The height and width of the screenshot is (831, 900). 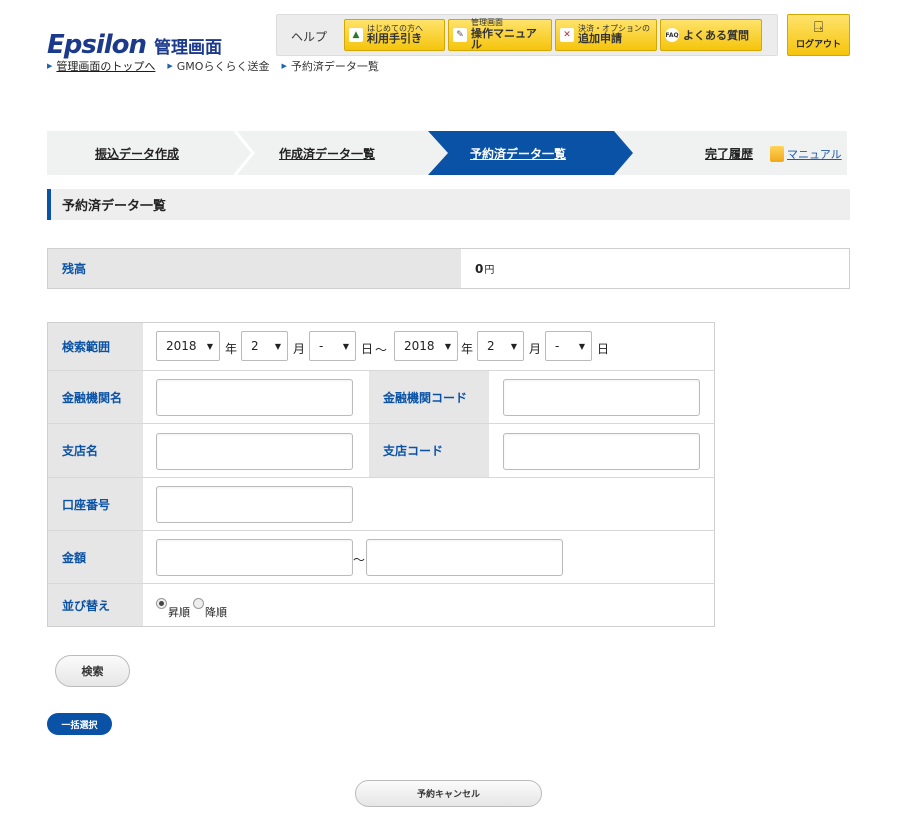 I want to click on branch-name-label: 支店名, so click(x=95, y=450).